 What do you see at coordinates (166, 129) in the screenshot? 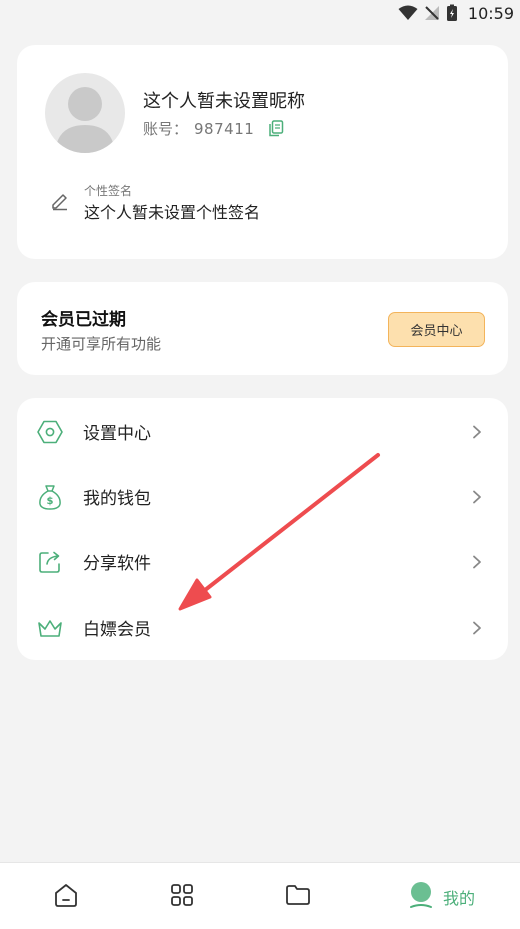
I see `account-label: 账号：` at bounding box center [166, 129].